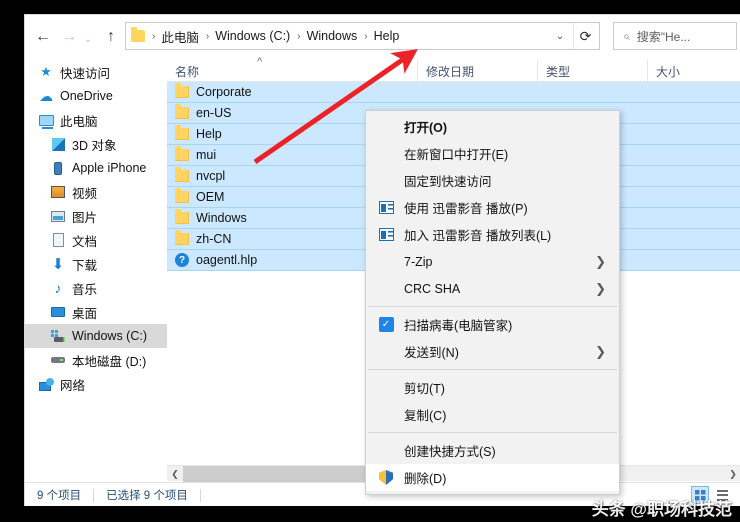 This screenshot has height=522, width=740. I want to click on context-menu-item-label: 加入 迅雷影音 播放列表(L), so click(478, 236).